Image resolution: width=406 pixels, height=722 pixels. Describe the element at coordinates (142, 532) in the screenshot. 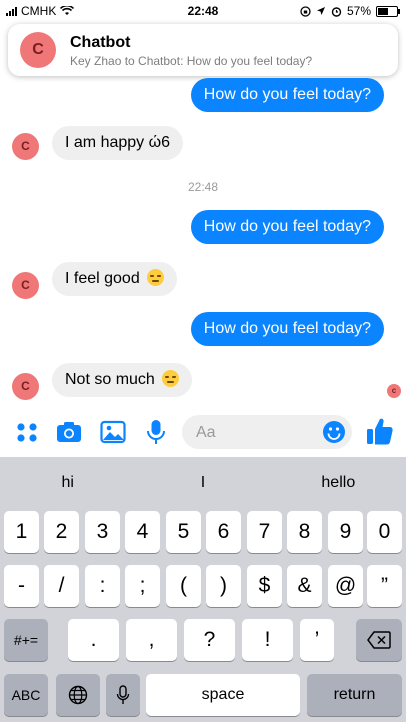

I see `key: 4` at that location.